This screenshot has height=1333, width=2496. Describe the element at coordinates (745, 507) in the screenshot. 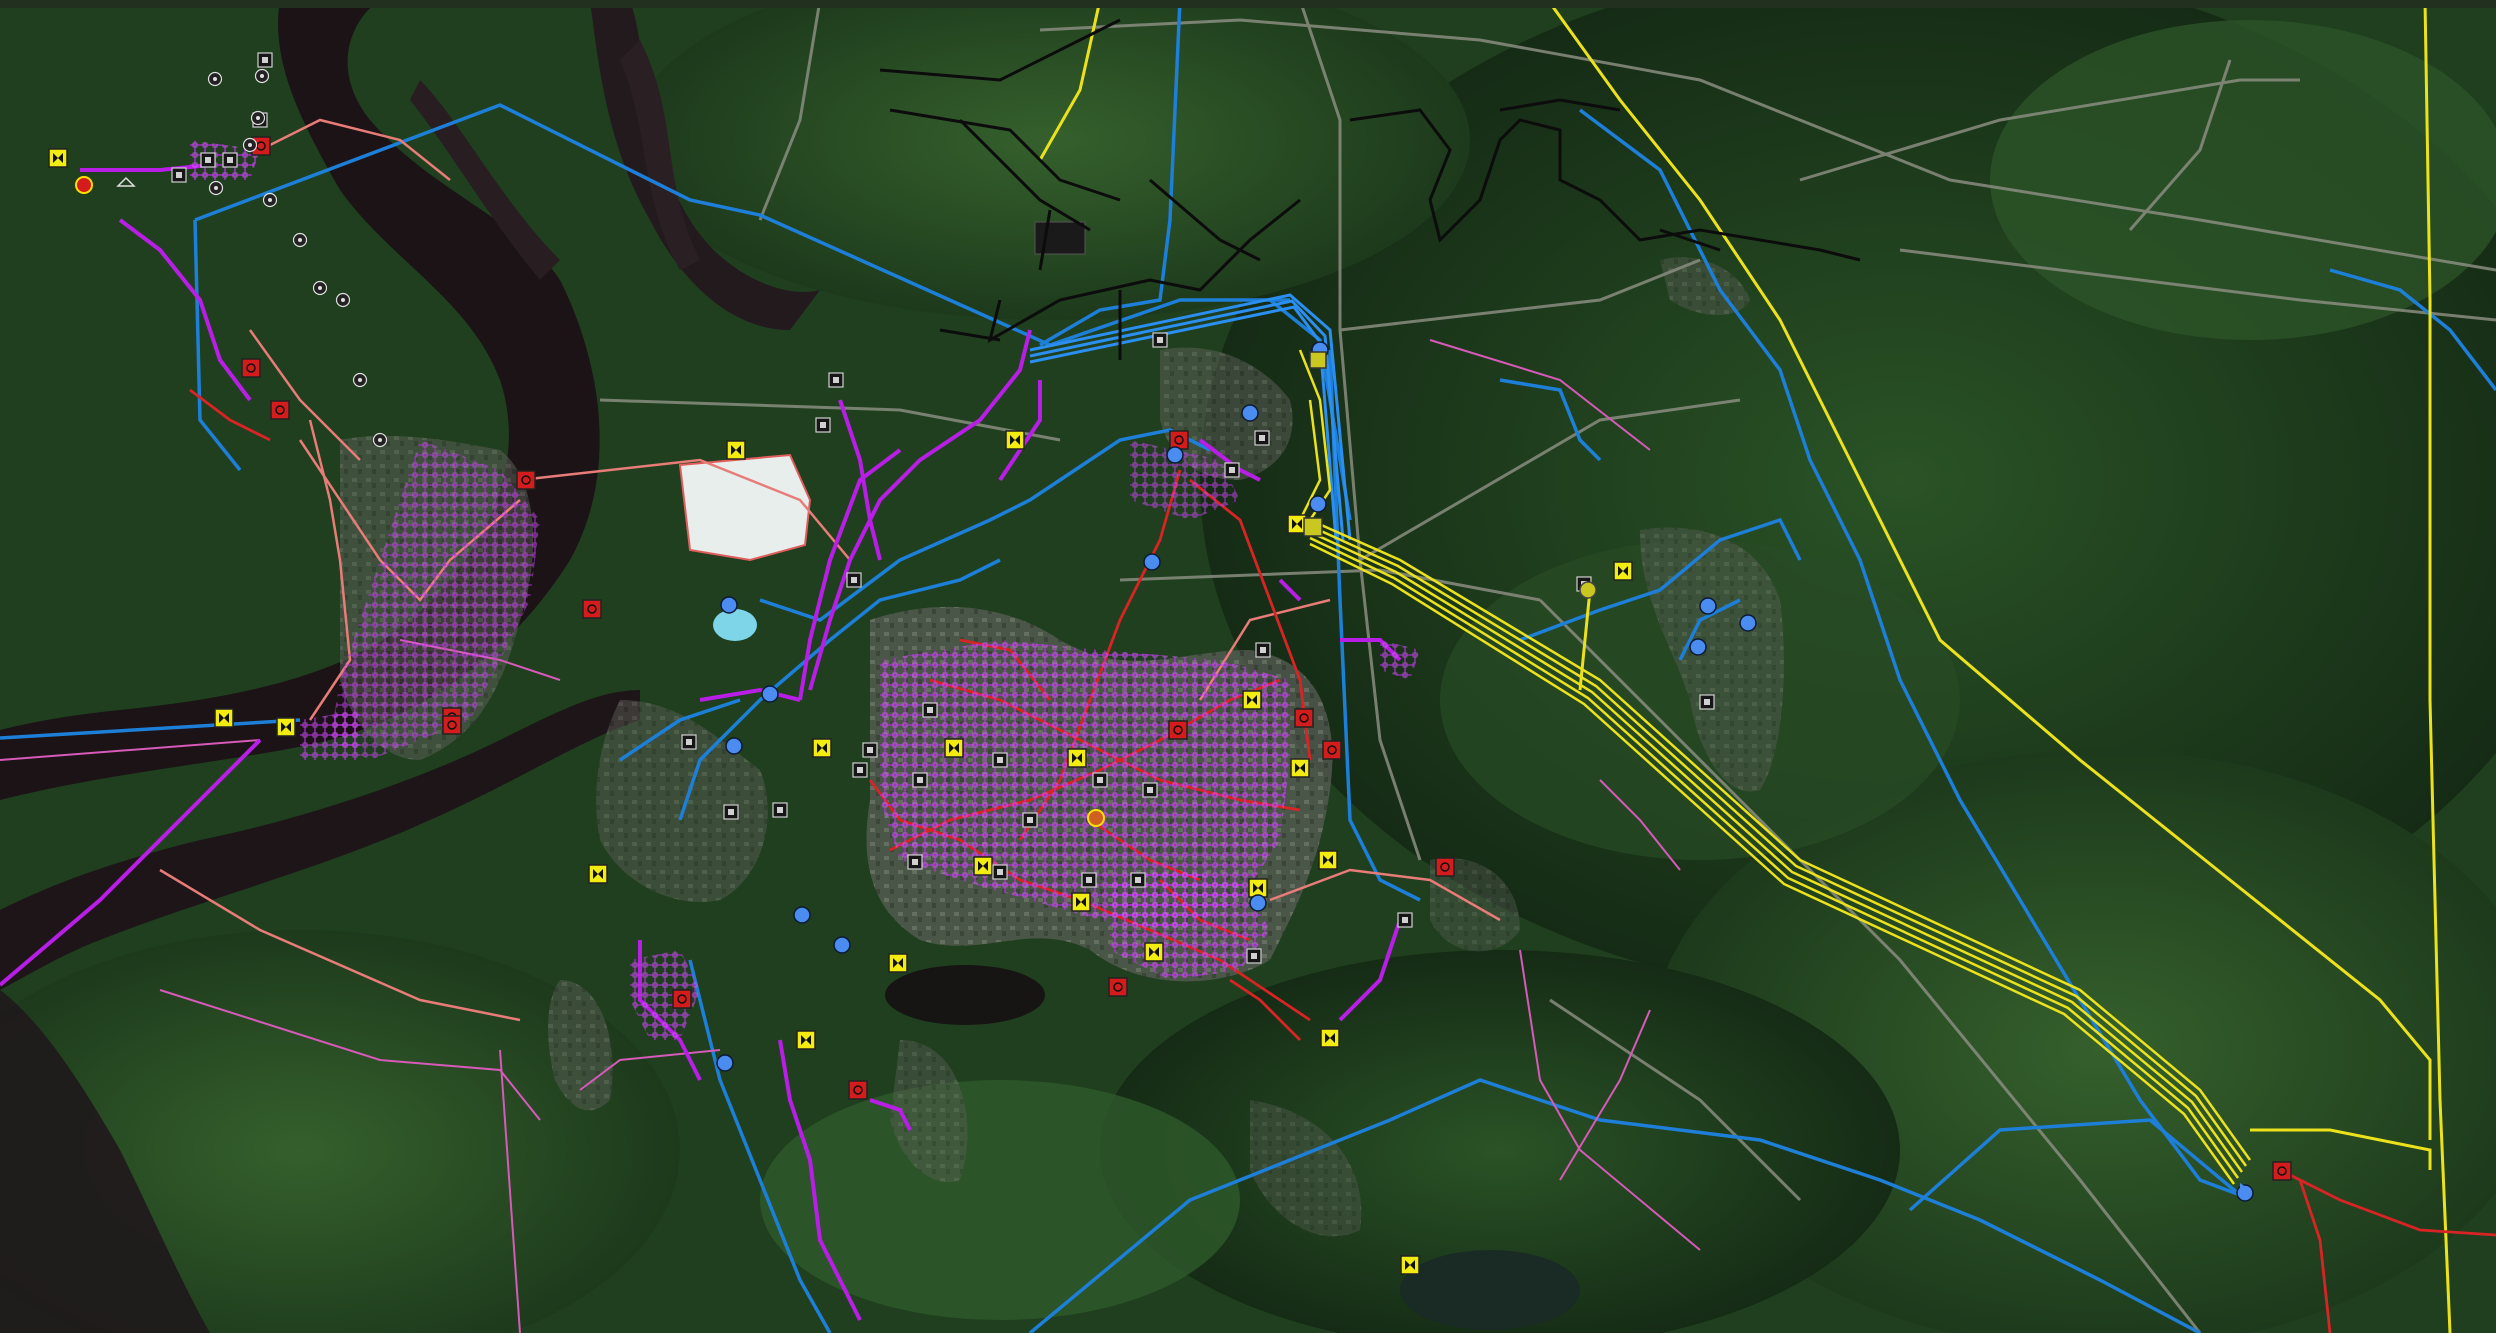

I see `tailings-pond` at that location.